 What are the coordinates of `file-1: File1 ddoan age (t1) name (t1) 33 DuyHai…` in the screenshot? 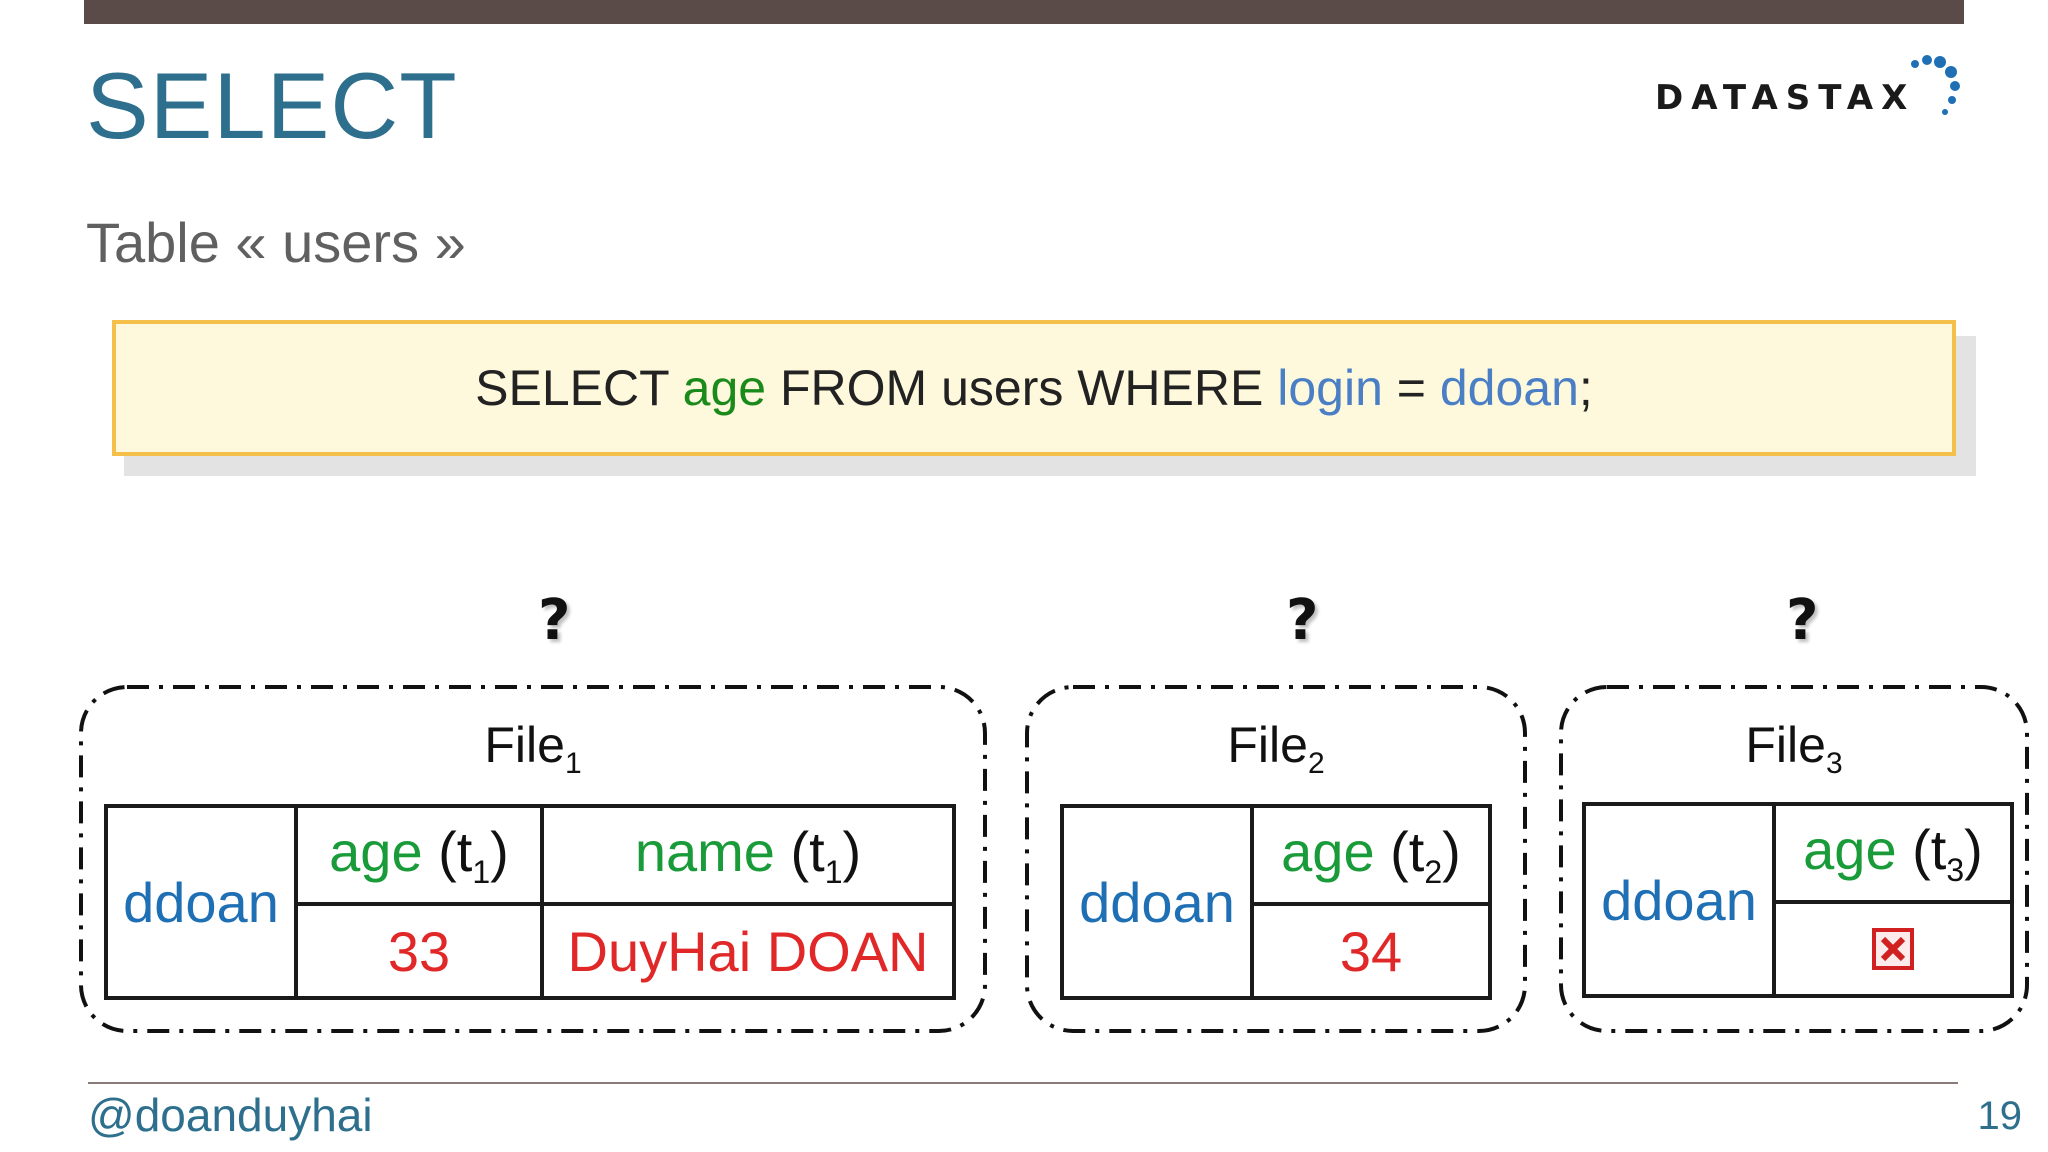 It's located at (533, 859).